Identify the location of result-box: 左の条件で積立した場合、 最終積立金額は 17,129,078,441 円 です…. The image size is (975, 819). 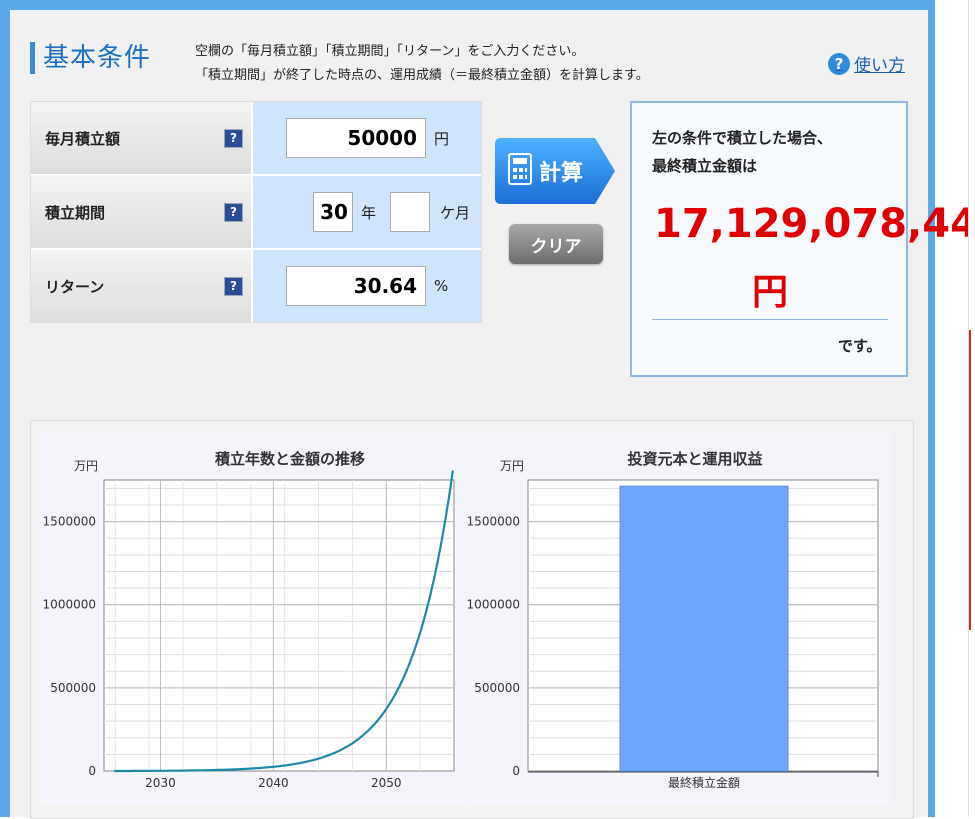
(802, 239).